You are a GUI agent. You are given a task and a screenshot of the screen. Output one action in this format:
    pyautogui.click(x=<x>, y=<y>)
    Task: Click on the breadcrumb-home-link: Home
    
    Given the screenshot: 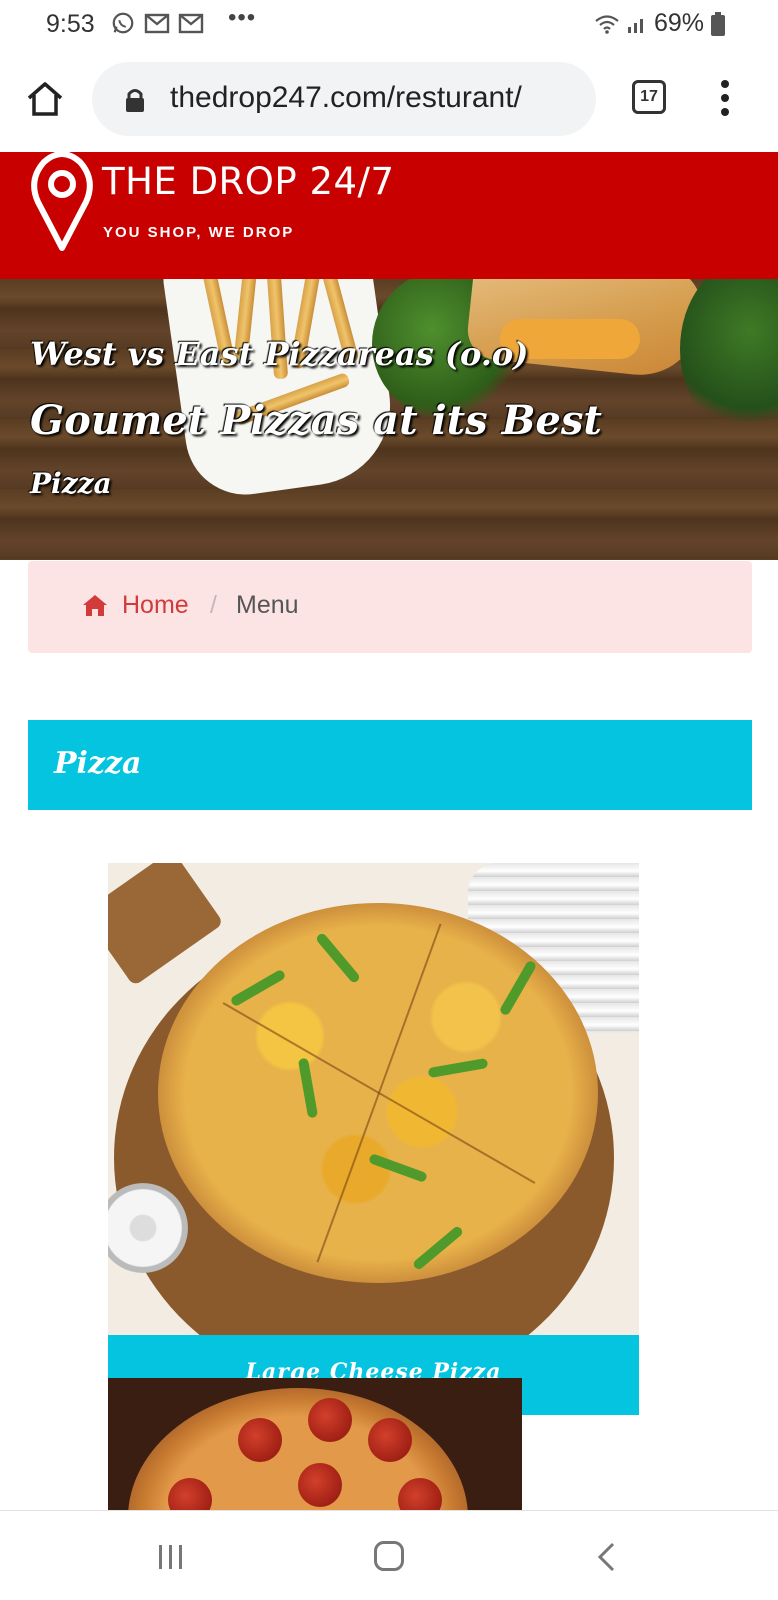 What is the action you would take?
    pyautogui.click(x=155, y=605)
    